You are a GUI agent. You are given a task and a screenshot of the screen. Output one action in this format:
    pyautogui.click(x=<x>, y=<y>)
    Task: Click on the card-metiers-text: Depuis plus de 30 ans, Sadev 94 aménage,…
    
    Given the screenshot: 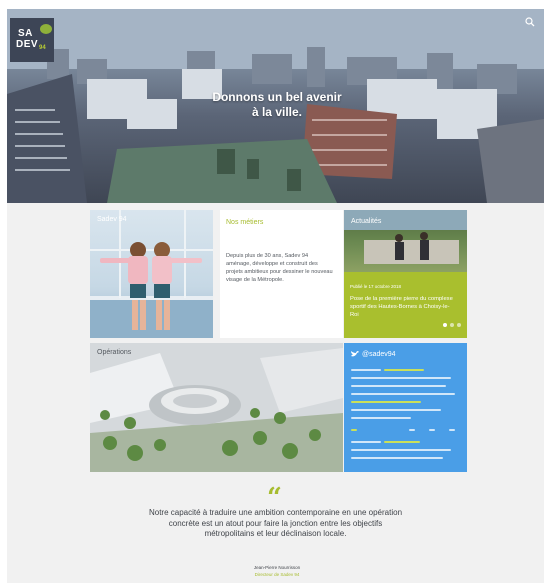 What is the action you would take?
    pyautogui.click(x=279, y=268)
    